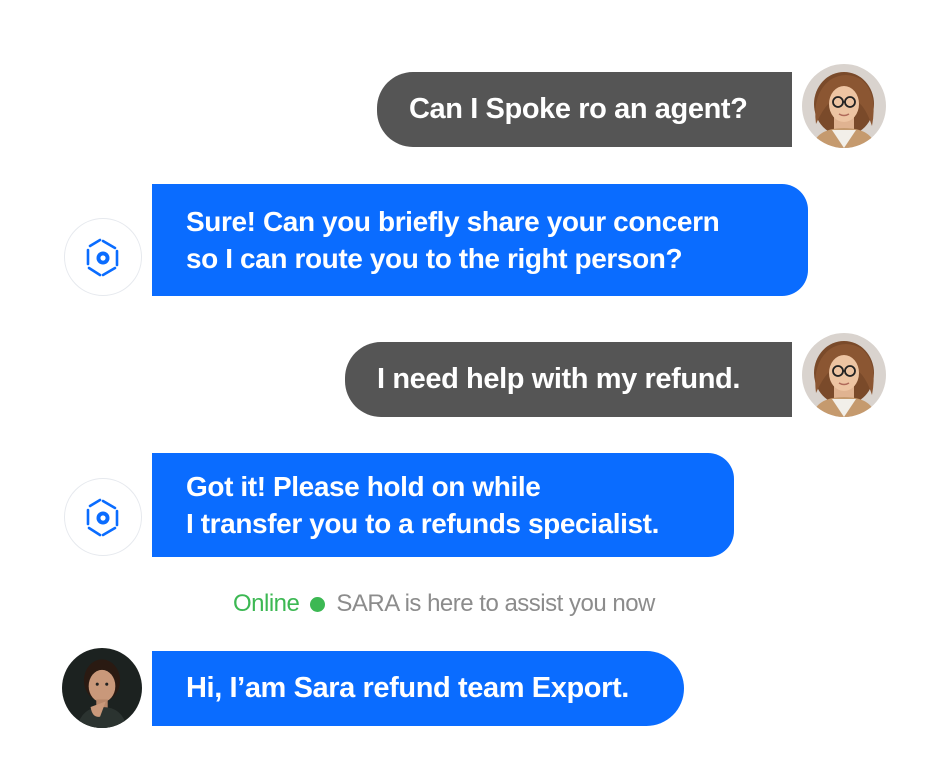 The height and width of the screenshot is (782, 950). I want to click on message-text: I need help with my refund., so click(559, 379).